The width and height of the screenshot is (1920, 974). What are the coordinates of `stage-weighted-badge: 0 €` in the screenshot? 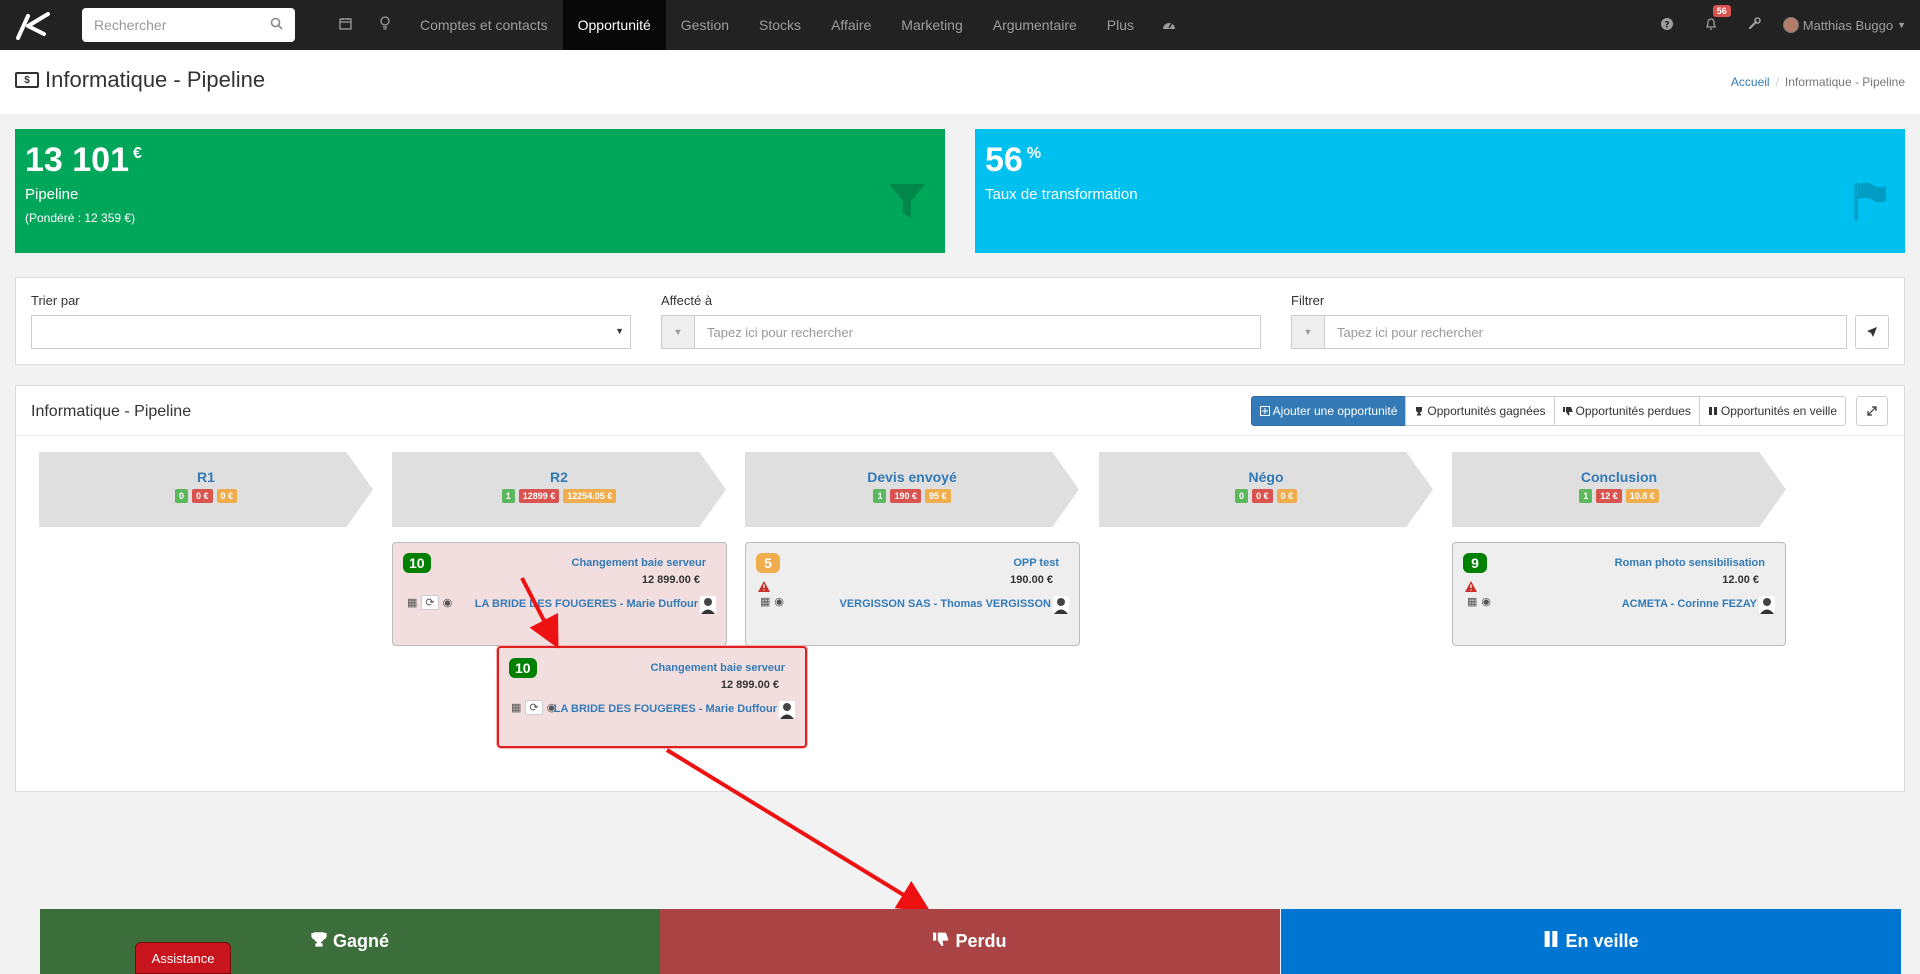 It's located at (1287, 496).